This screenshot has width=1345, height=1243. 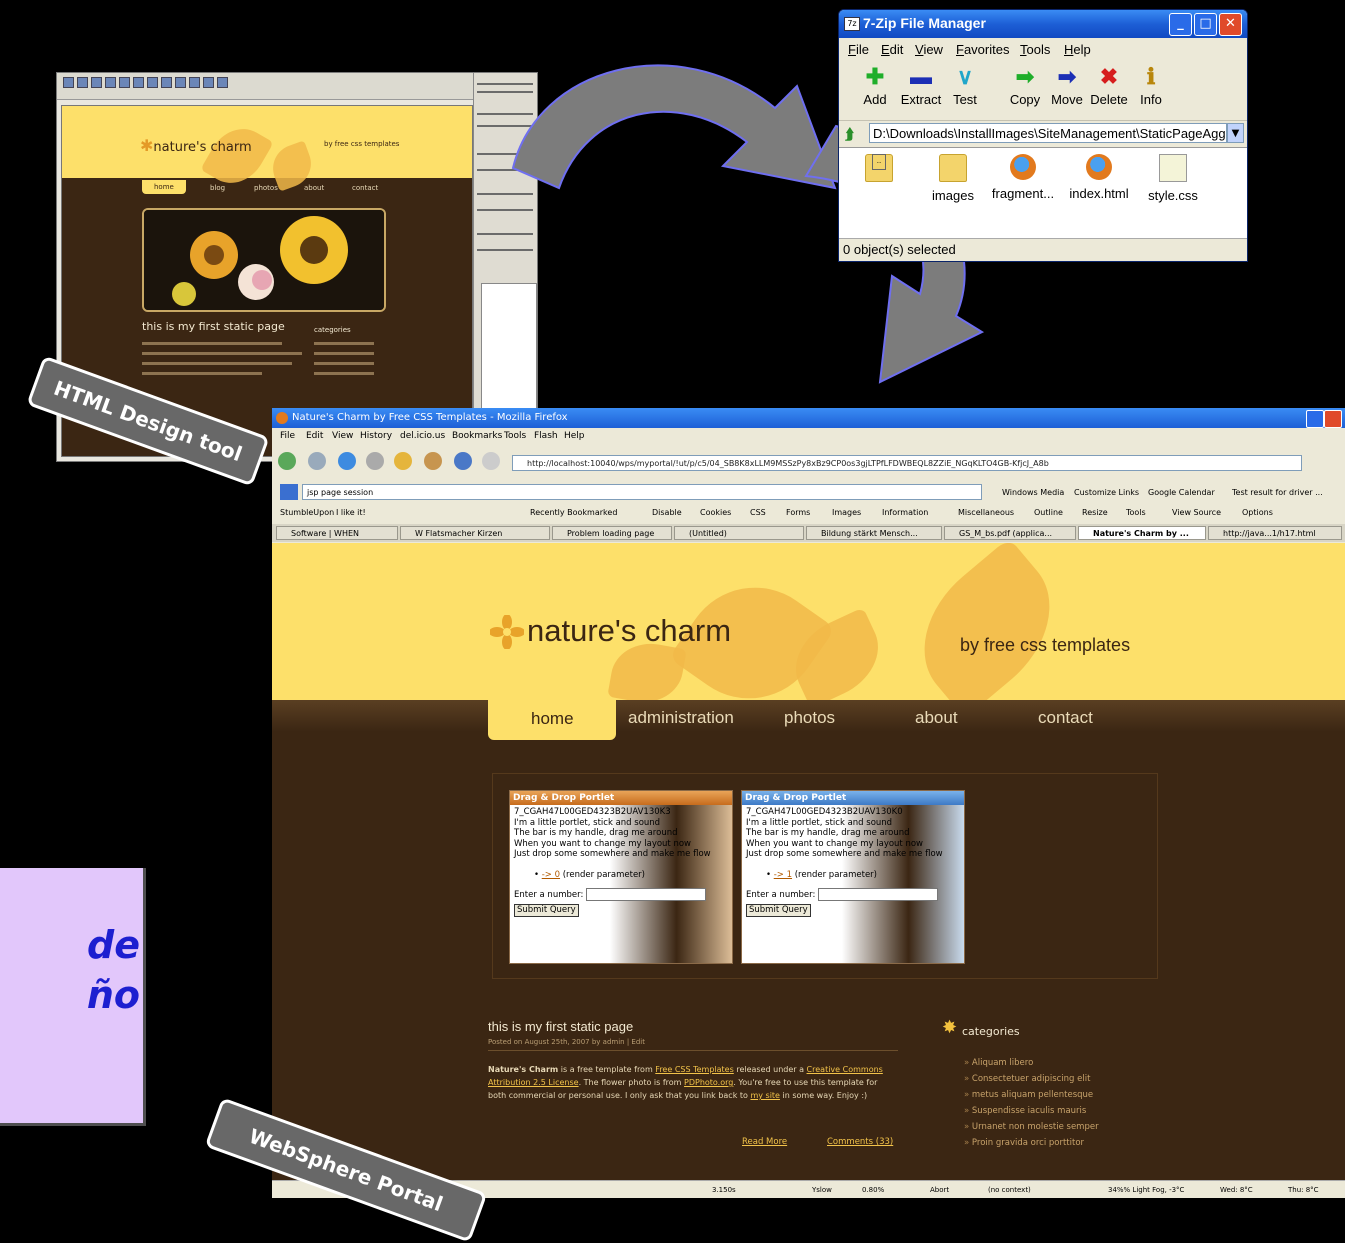 I want to click on menu-bookmarks: Bookmarks, so click(x=477, y=436).